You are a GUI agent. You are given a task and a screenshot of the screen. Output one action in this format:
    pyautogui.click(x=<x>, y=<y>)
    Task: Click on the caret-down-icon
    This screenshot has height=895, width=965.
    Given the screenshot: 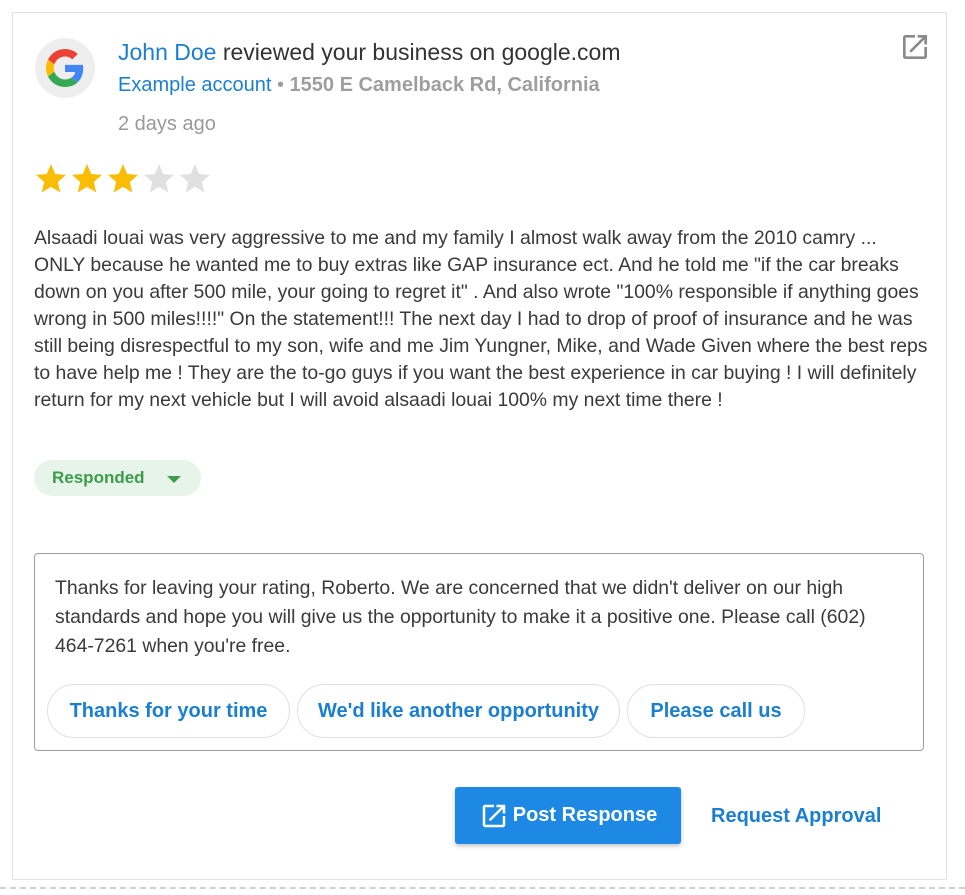 What is the action you would take?
    pyautogui.click(x=173, y=479)
    